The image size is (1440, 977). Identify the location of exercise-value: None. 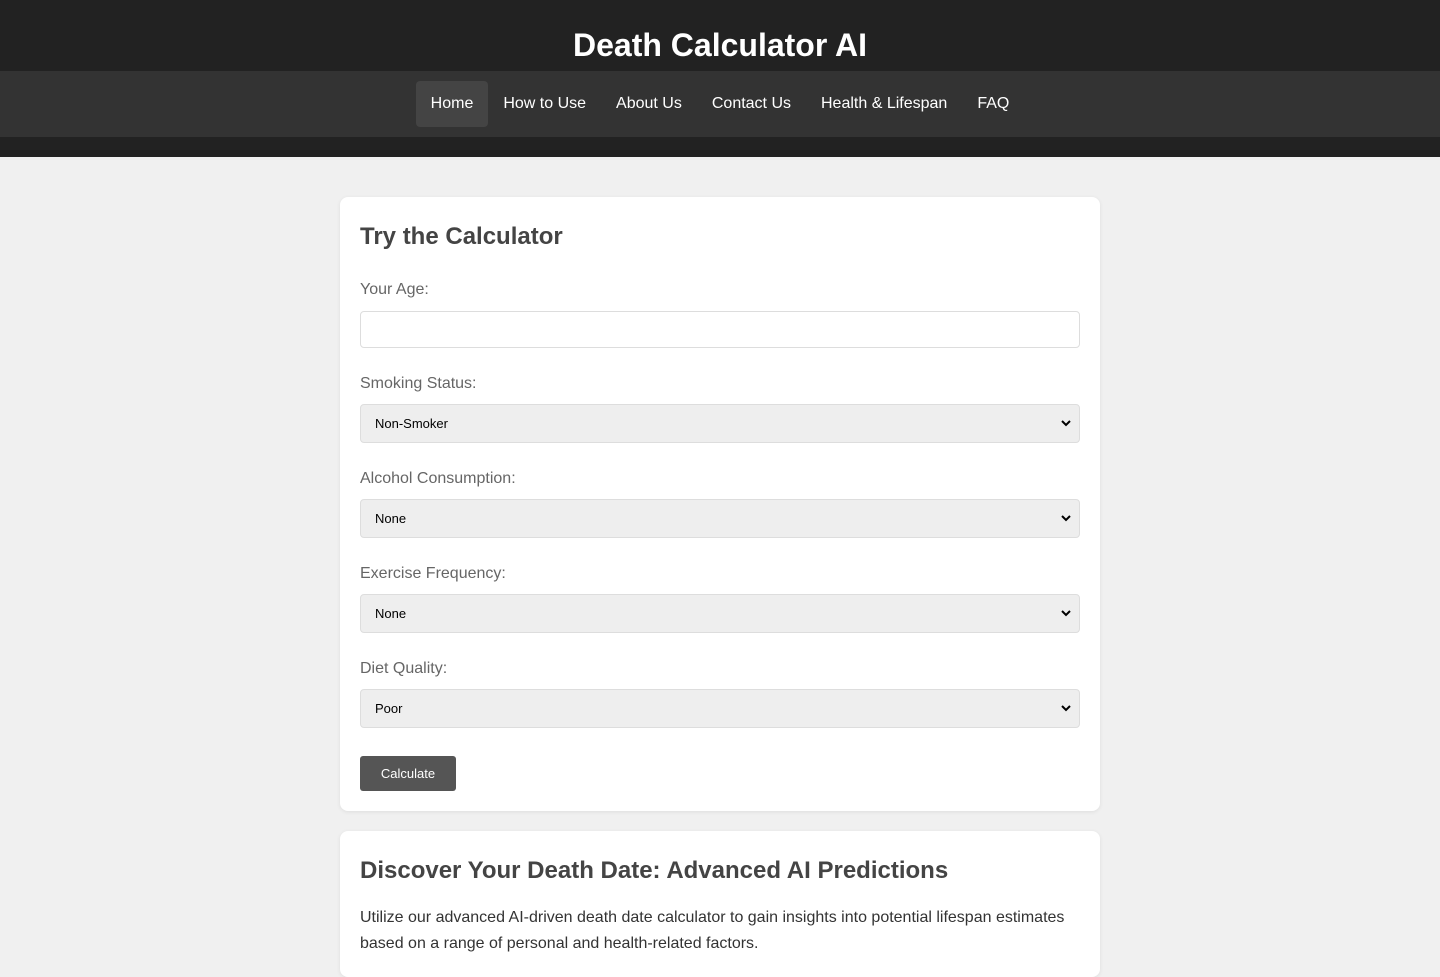
(391, 613).